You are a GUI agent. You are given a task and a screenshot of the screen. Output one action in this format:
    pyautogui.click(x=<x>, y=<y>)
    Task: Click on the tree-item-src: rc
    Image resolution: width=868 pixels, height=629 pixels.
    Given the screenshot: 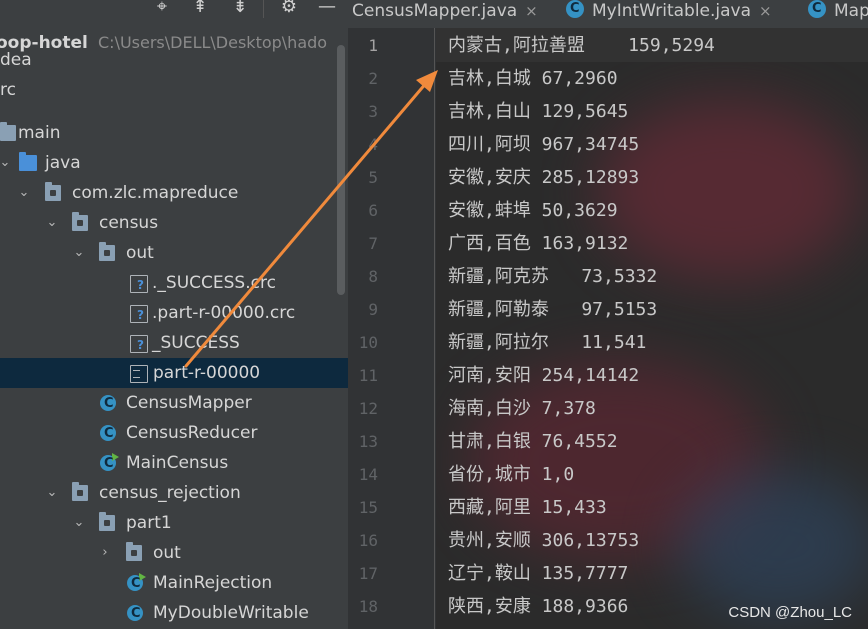 What is the action you would take?
    pyautogui.click(x=174, y=72)
    